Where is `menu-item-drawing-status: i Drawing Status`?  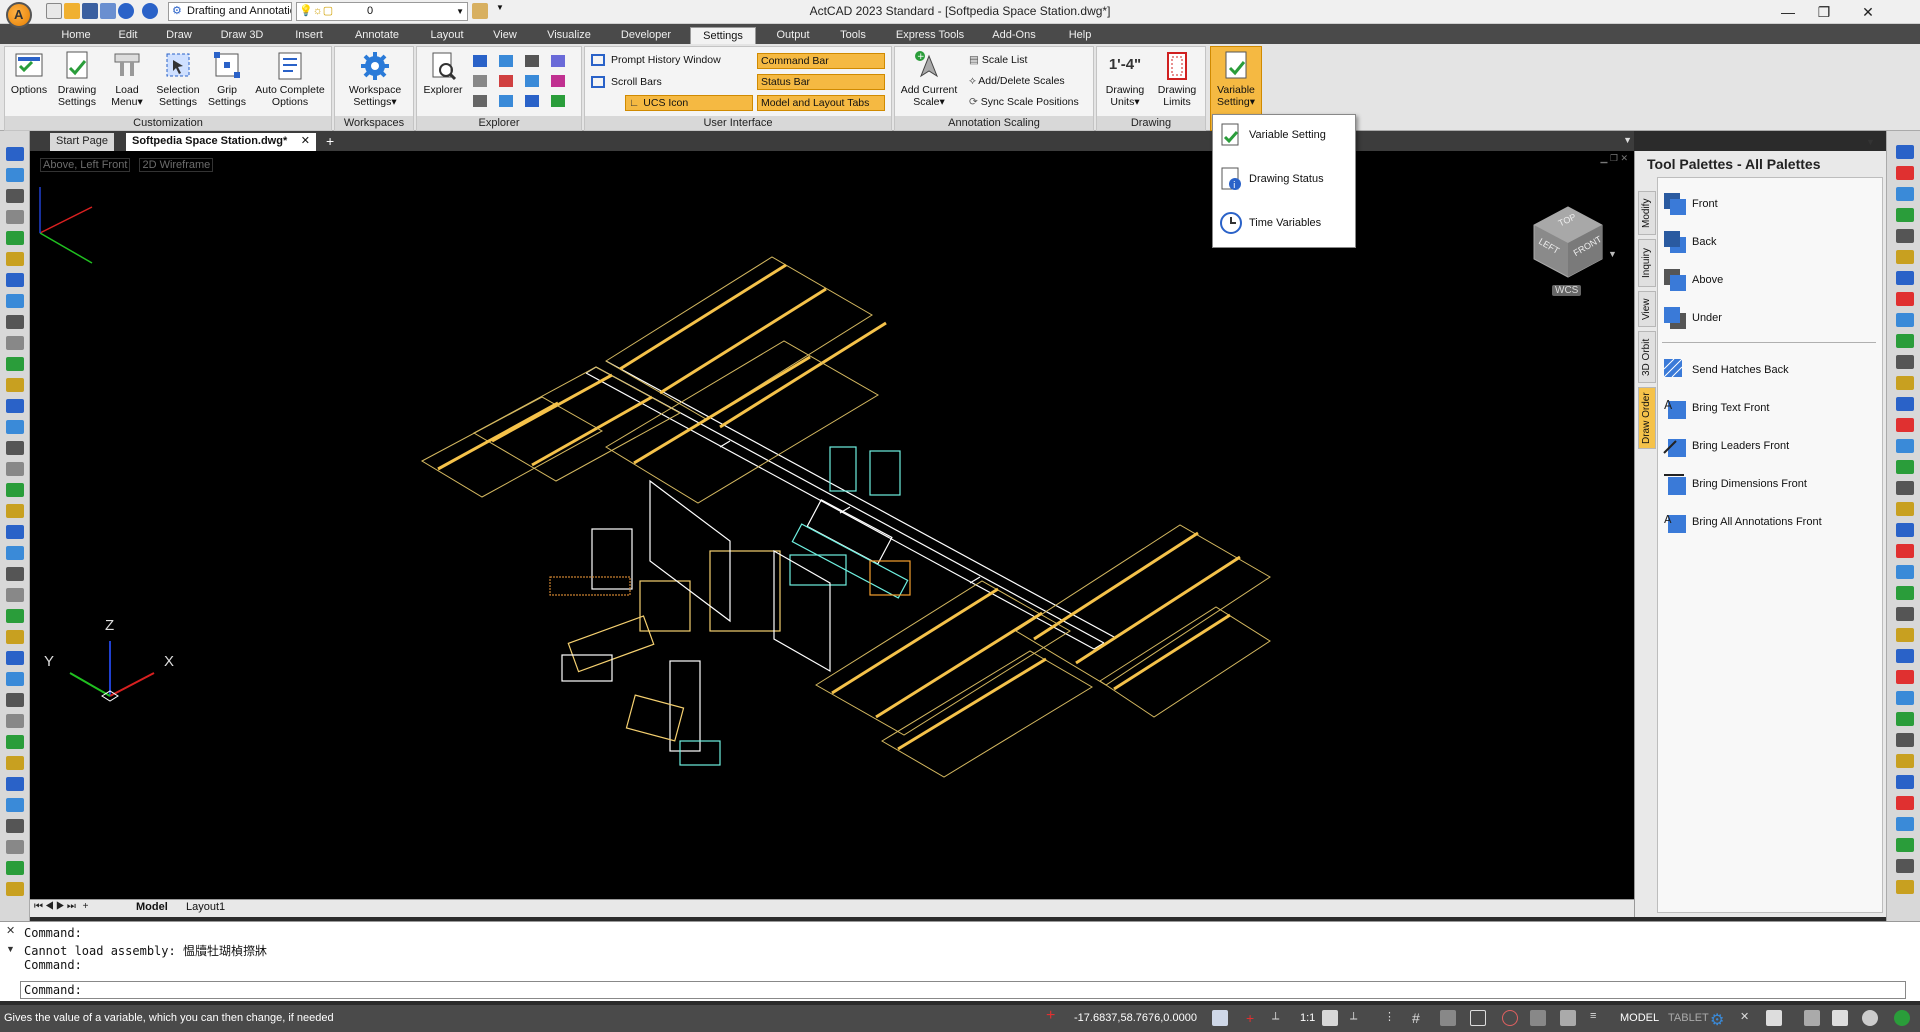 menu-item-drawing-status: i Drawing Status is located at coordinates (1285, 179).